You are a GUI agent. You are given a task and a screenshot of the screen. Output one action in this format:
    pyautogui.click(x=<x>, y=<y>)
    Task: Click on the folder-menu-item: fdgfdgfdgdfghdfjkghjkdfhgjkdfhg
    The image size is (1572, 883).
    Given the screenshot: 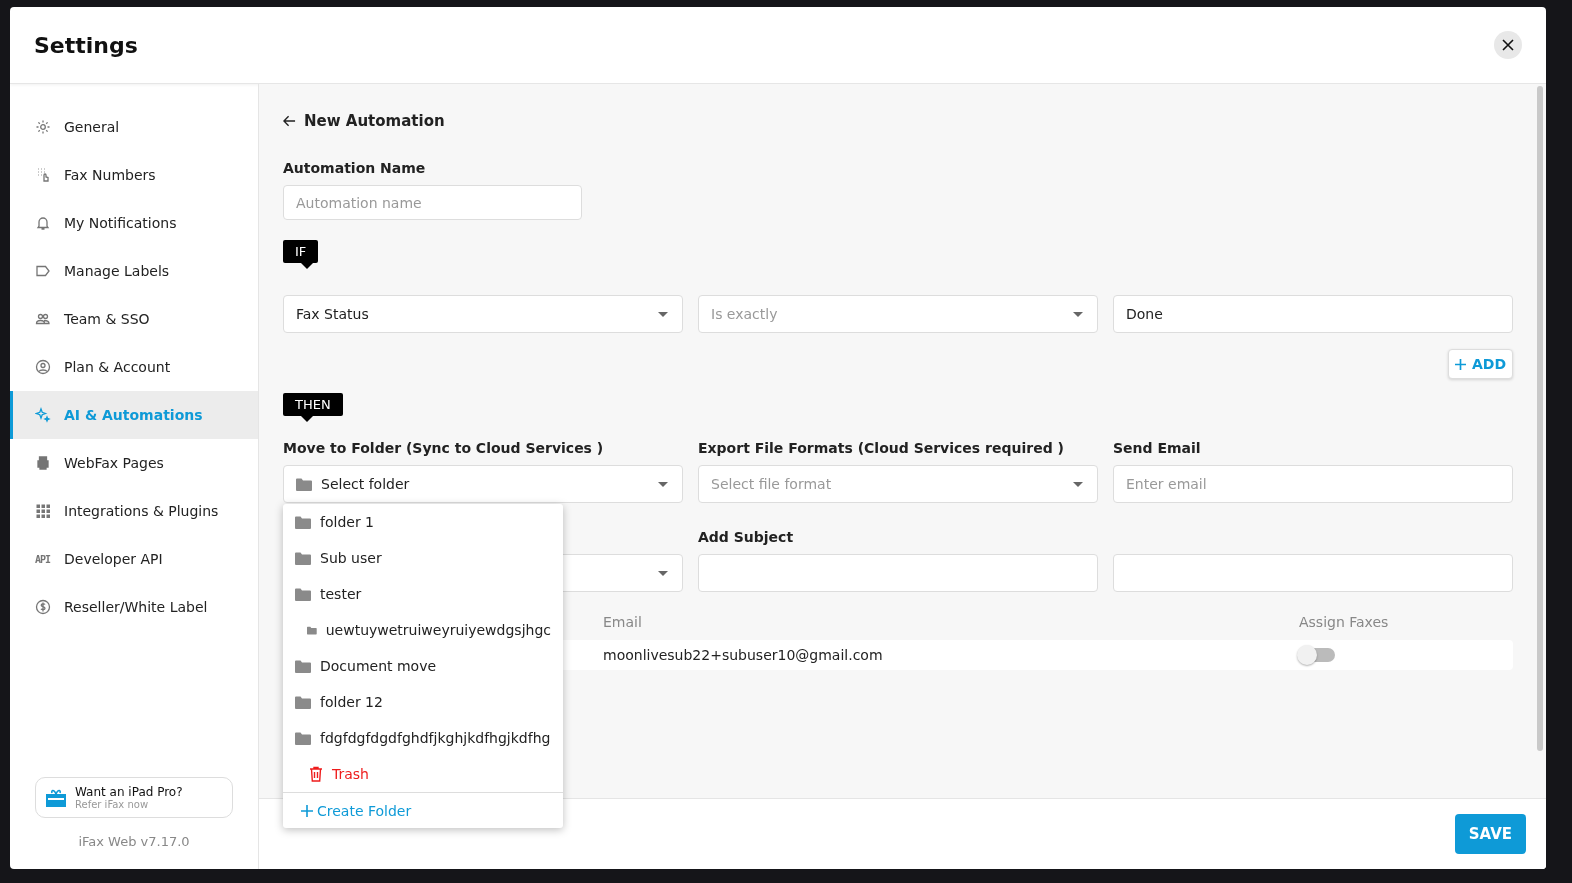 What is the action you would take?
    pyautogui.click(x=423, y=738)
    